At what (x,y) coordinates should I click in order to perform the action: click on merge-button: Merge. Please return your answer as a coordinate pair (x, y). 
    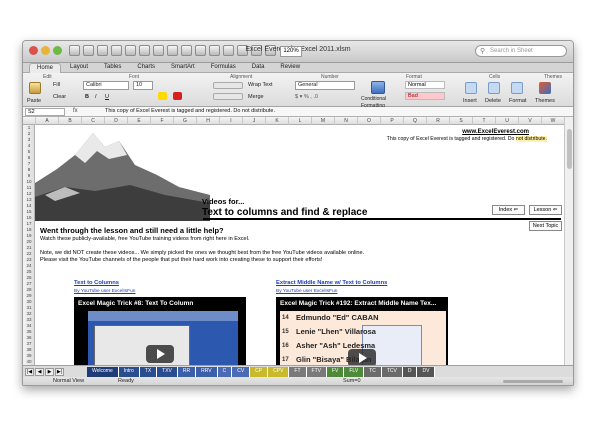
    Looking at the image, I should click on (256, 97).